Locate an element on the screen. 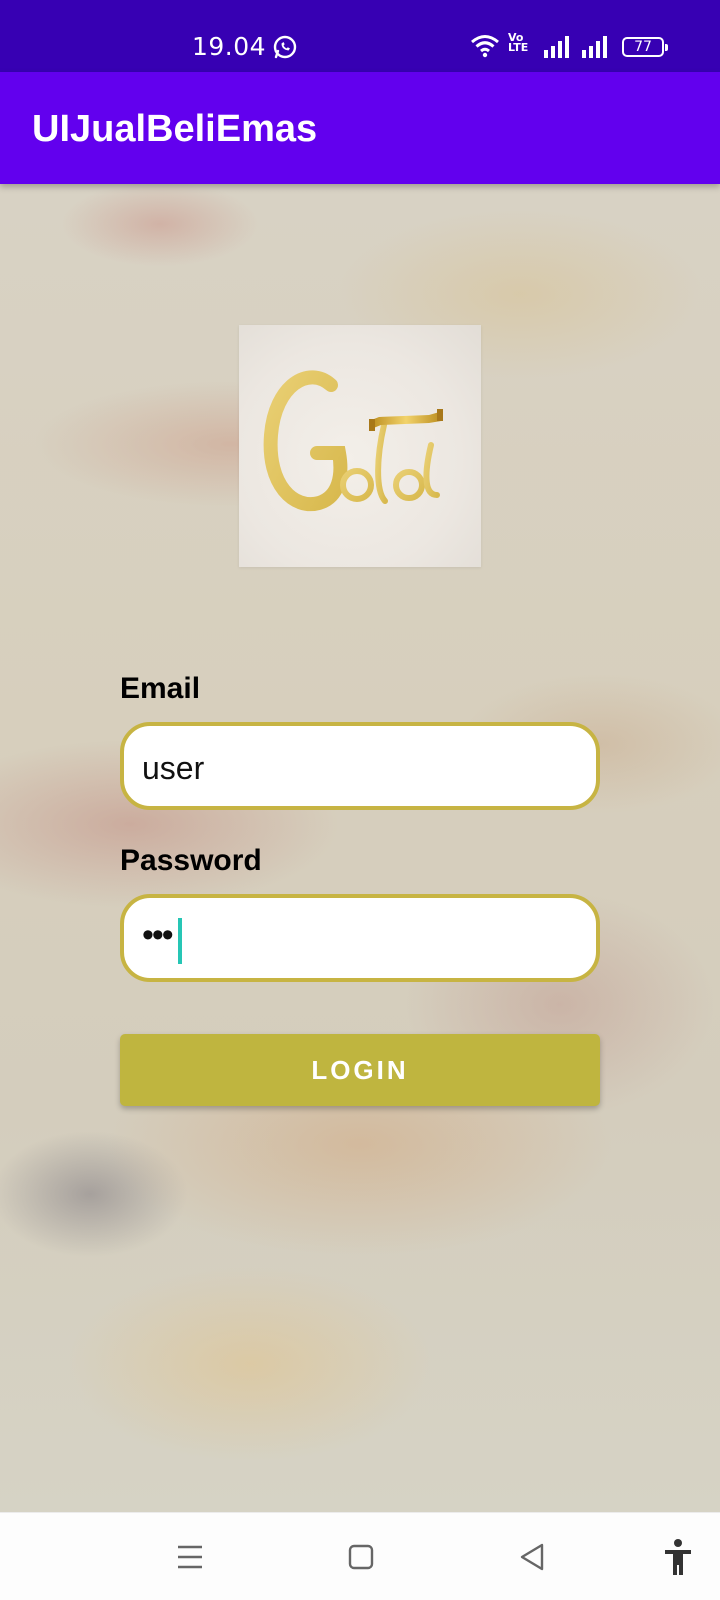 The image size is (720, 1600). text-cursor is located at coordinates (180, 941).